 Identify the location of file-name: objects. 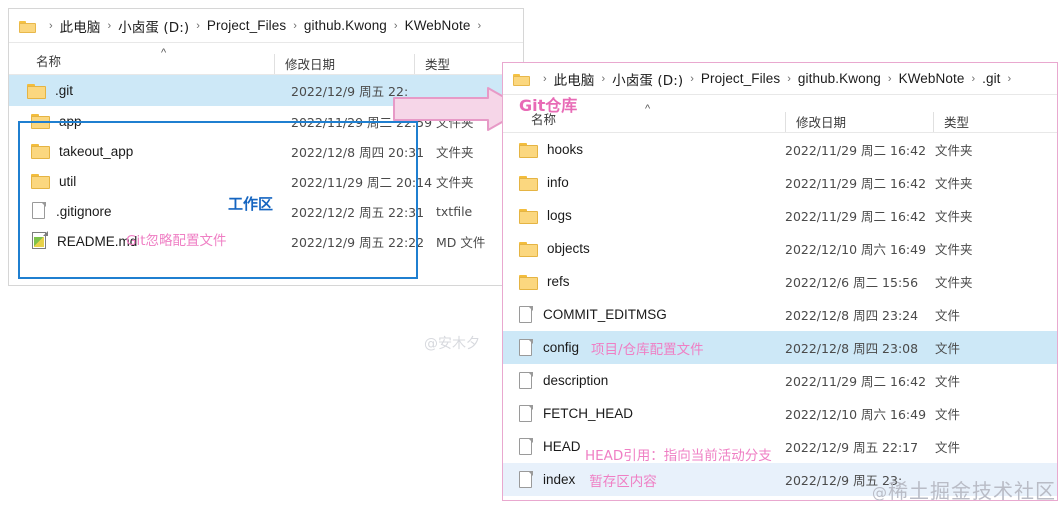
(568, 248).